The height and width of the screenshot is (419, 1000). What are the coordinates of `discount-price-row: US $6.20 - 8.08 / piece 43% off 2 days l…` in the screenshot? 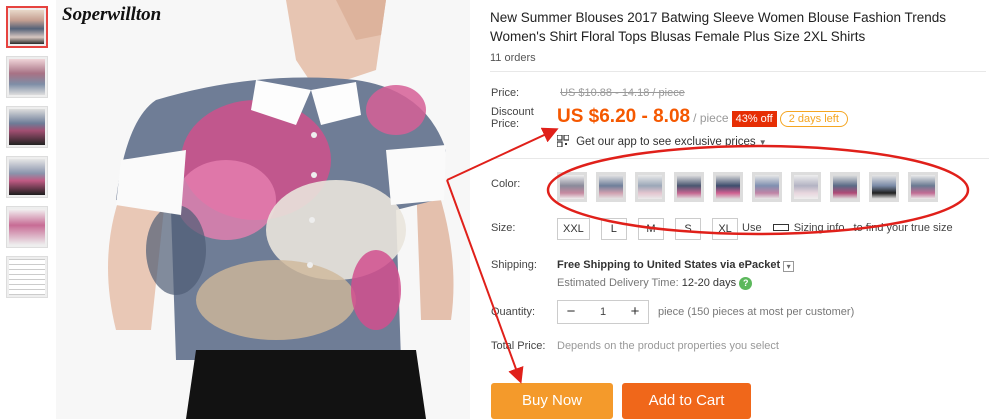 It's located at (702, 117).